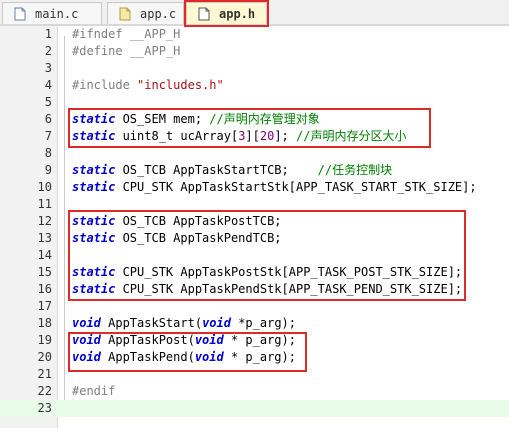 This screenshot has height=428, width=509. I want to click on line-number: 4, so click(48, 85).